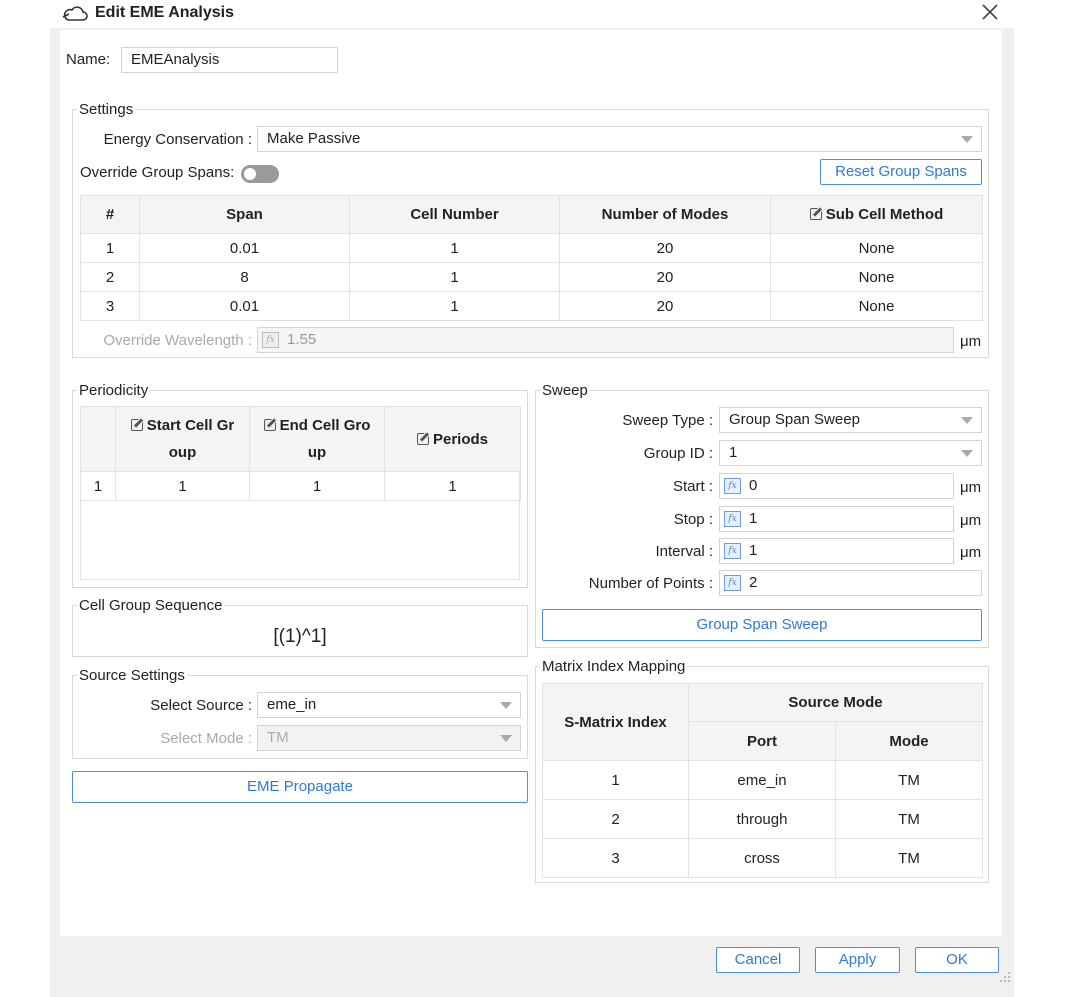  Describe the element at coordinates (901, 172) in the screenshot. I see `reset-group-spans-button: Reset Group Spans` at that location.